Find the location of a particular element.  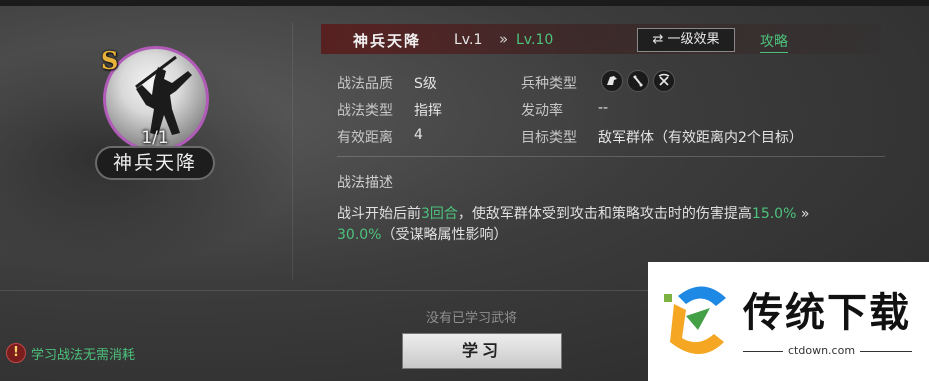

type-value: 指挥 is located at coordinates (428, 111).